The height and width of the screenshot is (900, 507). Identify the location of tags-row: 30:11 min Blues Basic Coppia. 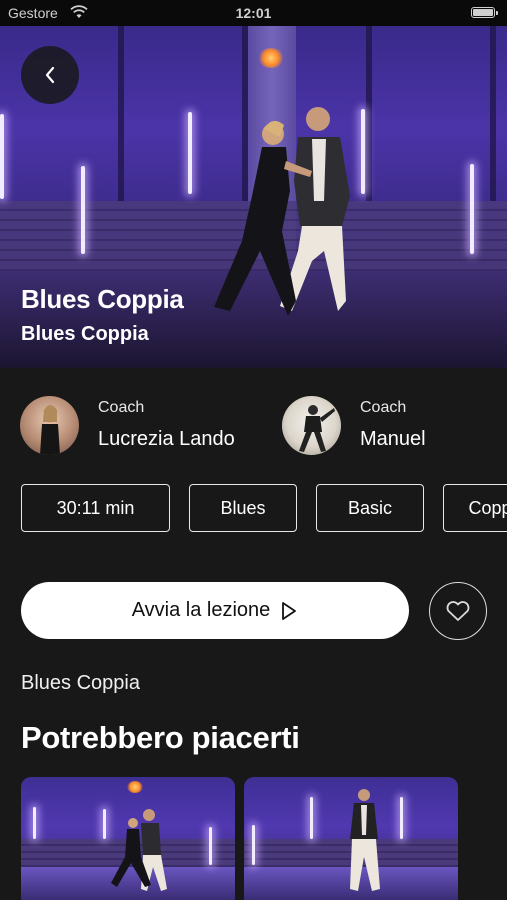
(264, 509).